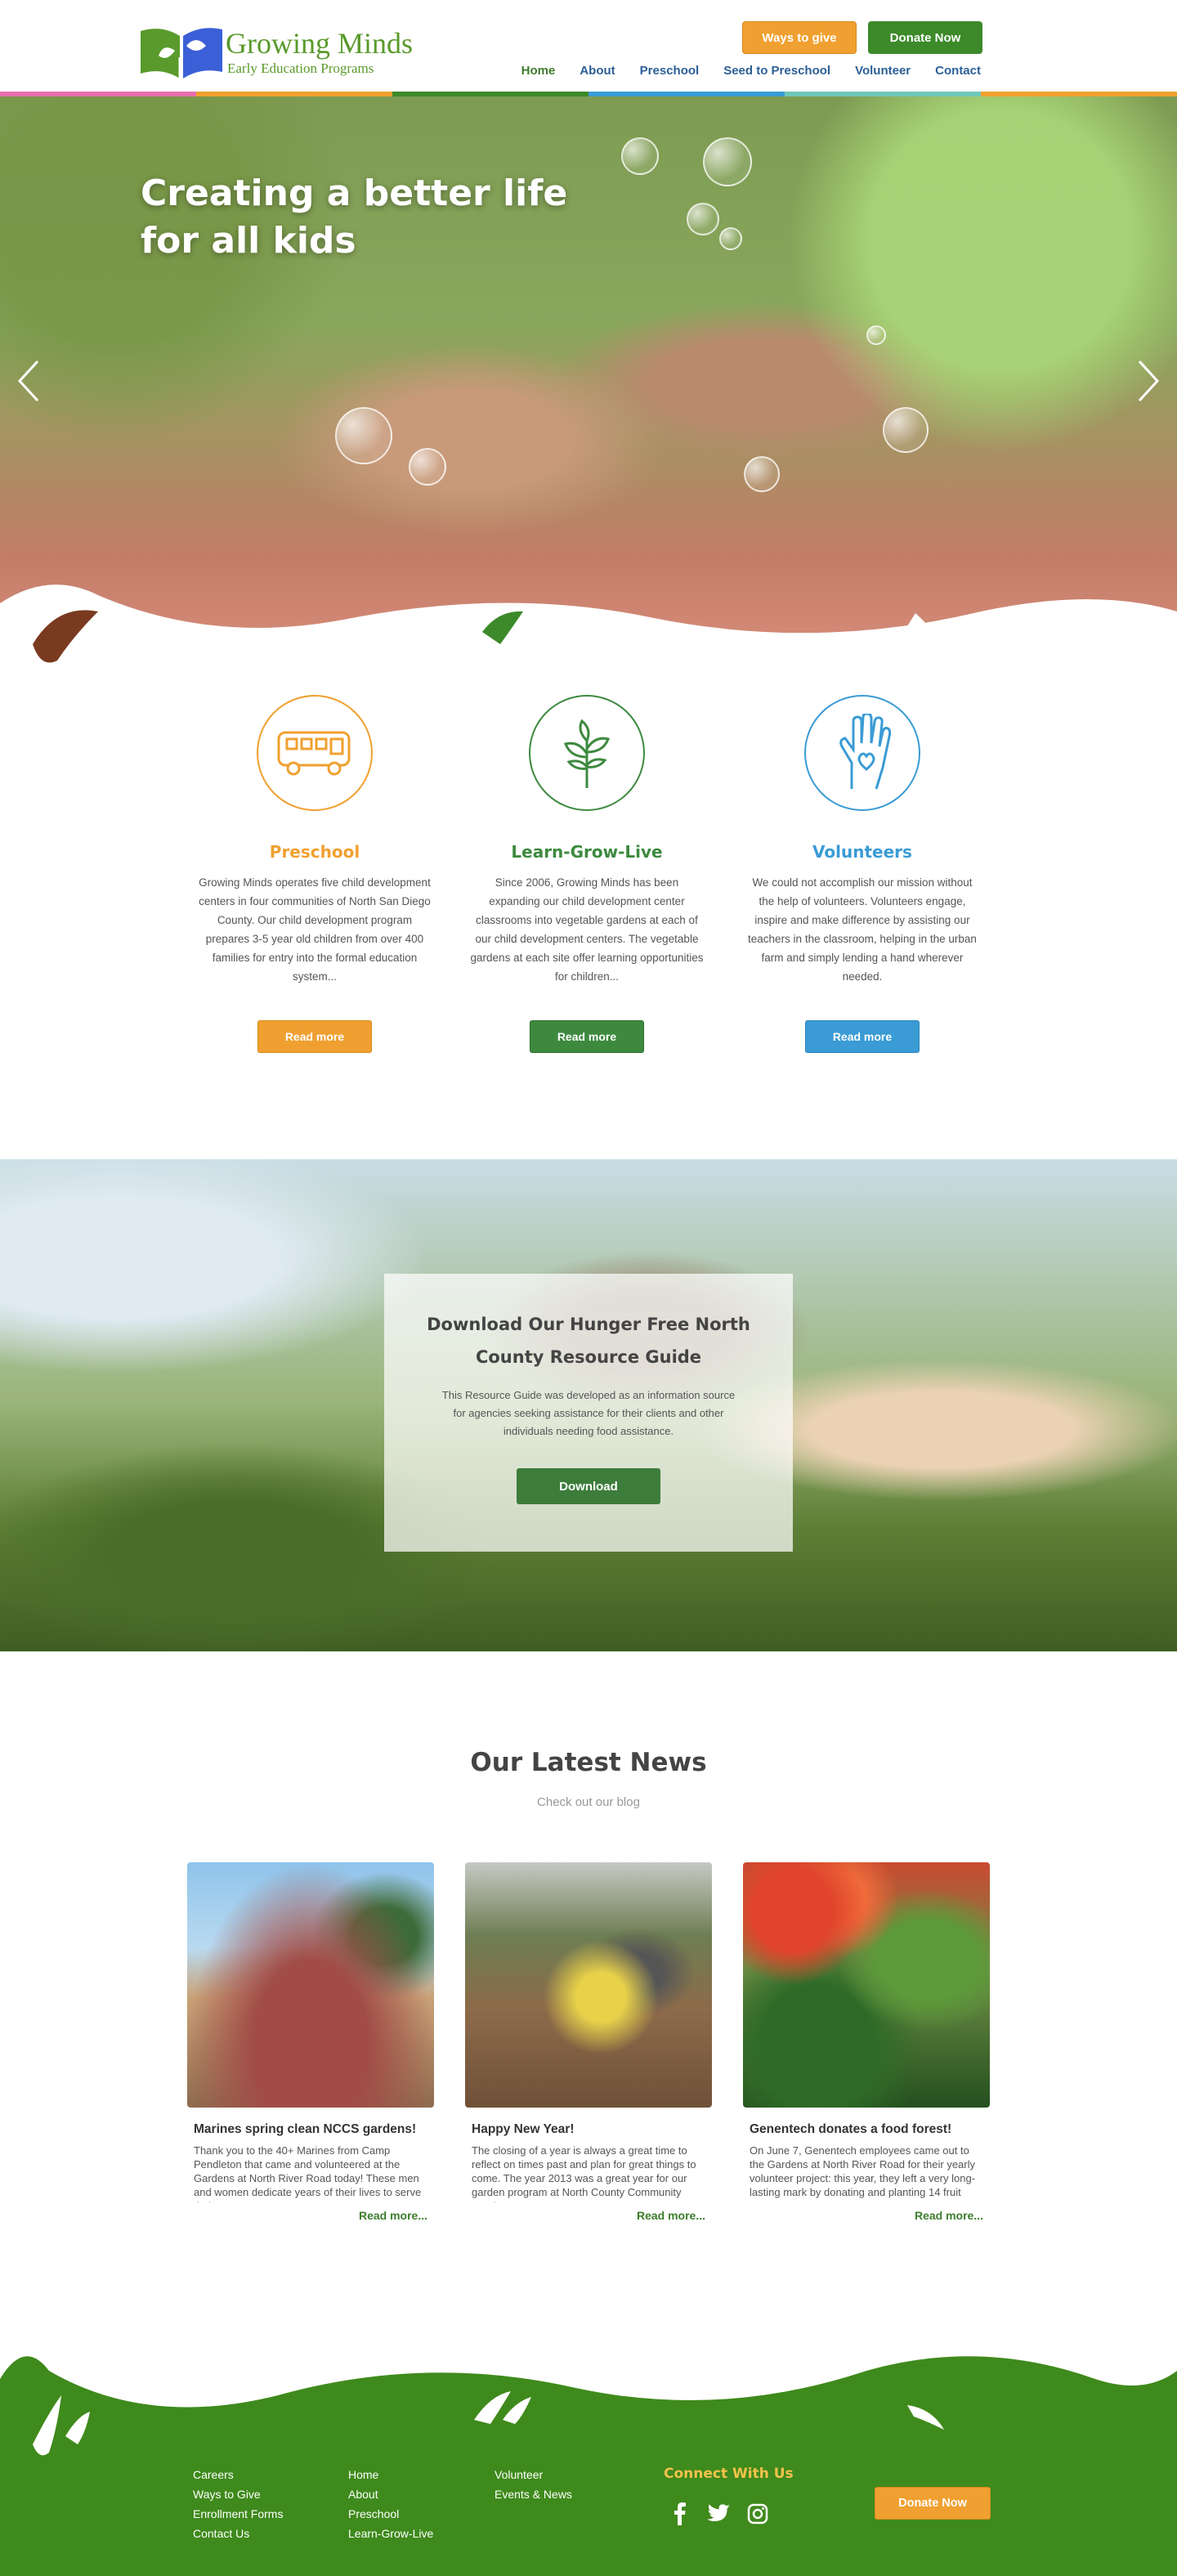 The image size is (1177, 2576). Describe the element at coordinates (587, 852) in the screenshot. I see `feature-title: Learn-Grow-Live` at that location.